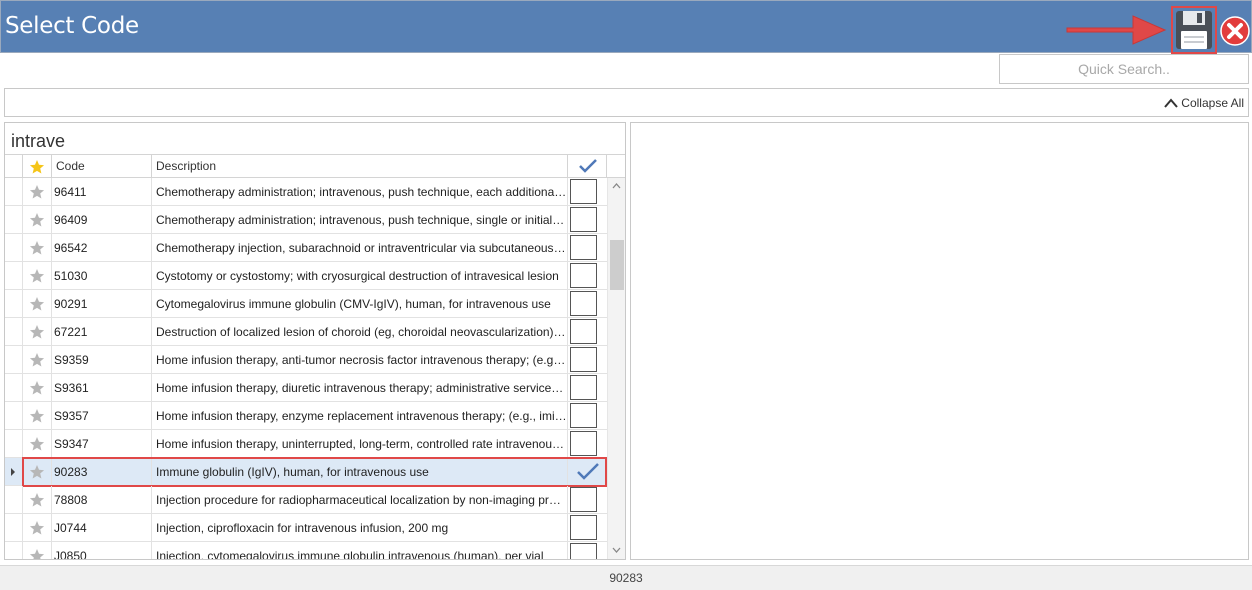 This screenshot has height=590, width=1252. Describe the element at coordinates (102, 304) in the screenshot. I see `code-cell: 90291` at that location.